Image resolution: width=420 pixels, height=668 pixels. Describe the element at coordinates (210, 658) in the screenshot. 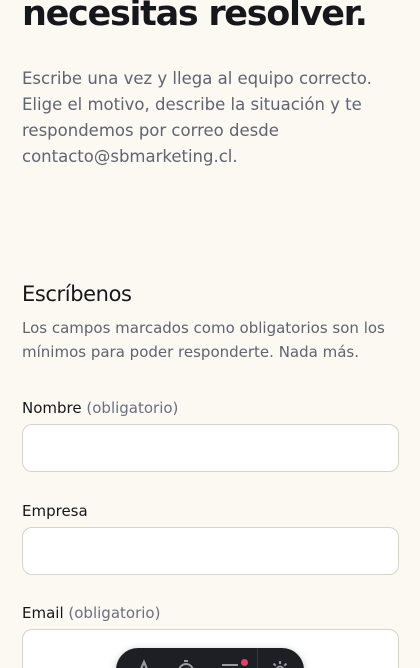

I see `floating-toolbar` at that location.